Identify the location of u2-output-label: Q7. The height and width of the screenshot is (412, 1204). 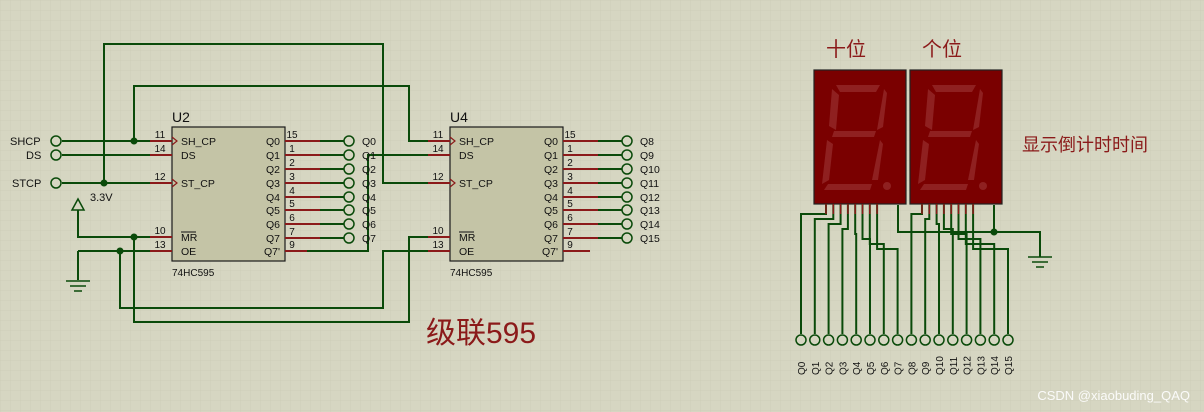
(369, 239).